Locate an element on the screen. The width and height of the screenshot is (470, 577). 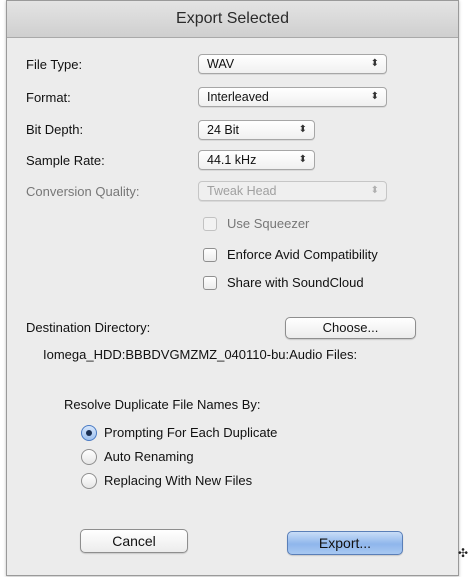
format-label: Format: is located at coordinates (48, 97).